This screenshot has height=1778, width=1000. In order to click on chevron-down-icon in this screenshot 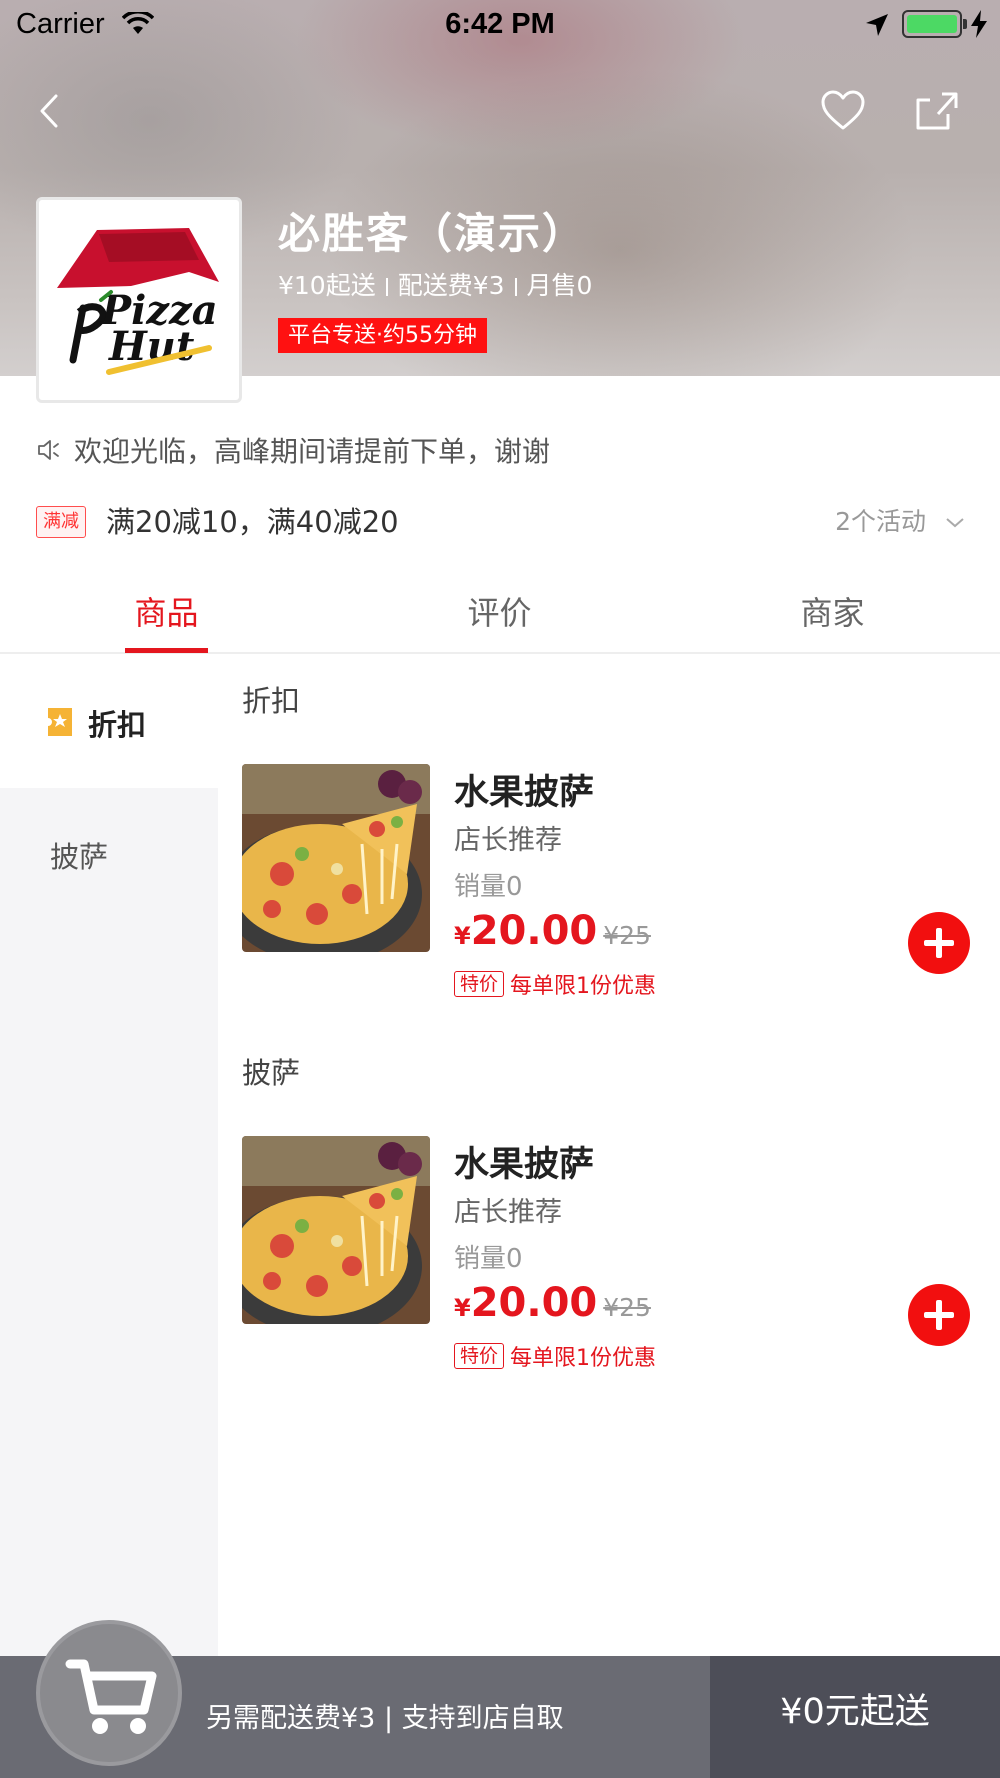, I will do `click(955, 523)`.